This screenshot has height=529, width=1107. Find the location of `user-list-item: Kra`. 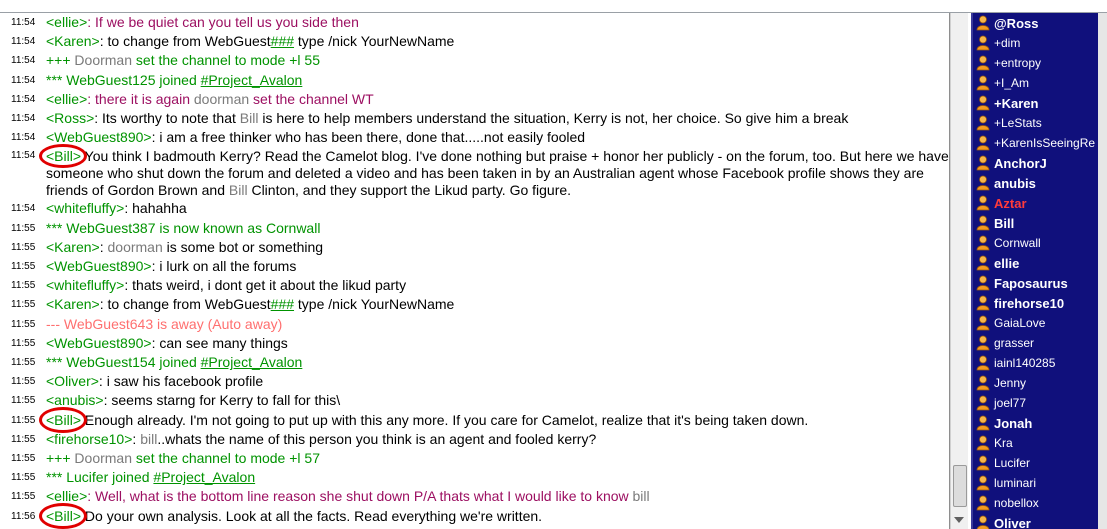

user-list-item: Kra is located at coordinates (1036, 443).